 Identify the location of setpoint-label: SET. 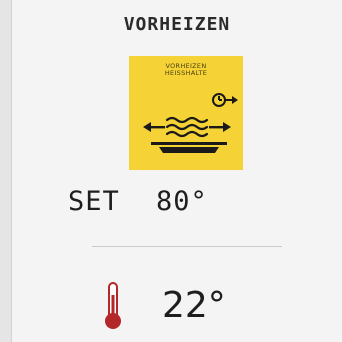
(94, 201).